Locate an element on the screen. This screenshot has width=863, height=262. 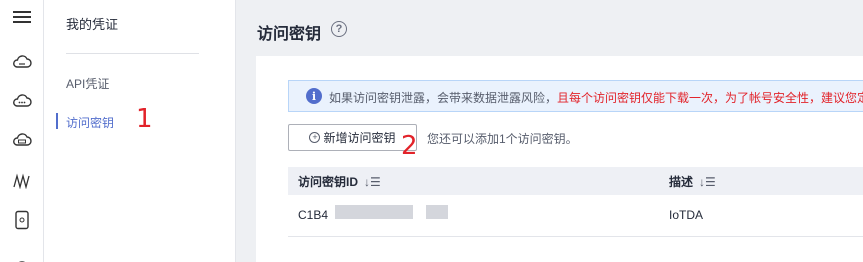
plus-circle-icon: + is located at coordinates (315, 137).